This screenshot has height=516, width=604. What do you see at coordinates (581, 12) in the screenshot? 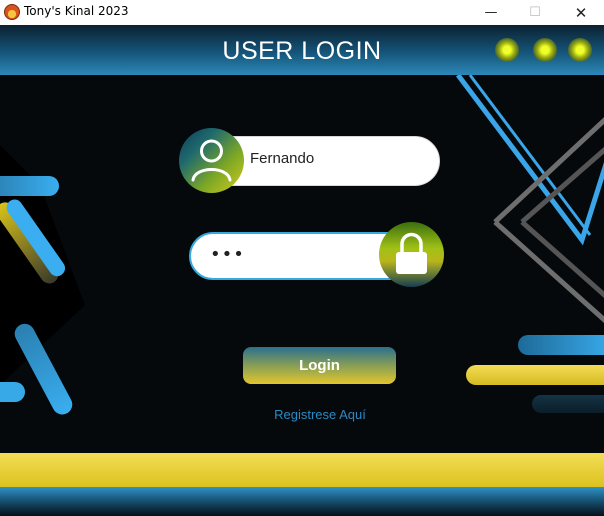
I see `close-button: ✕` at bounding box center [581, 12].